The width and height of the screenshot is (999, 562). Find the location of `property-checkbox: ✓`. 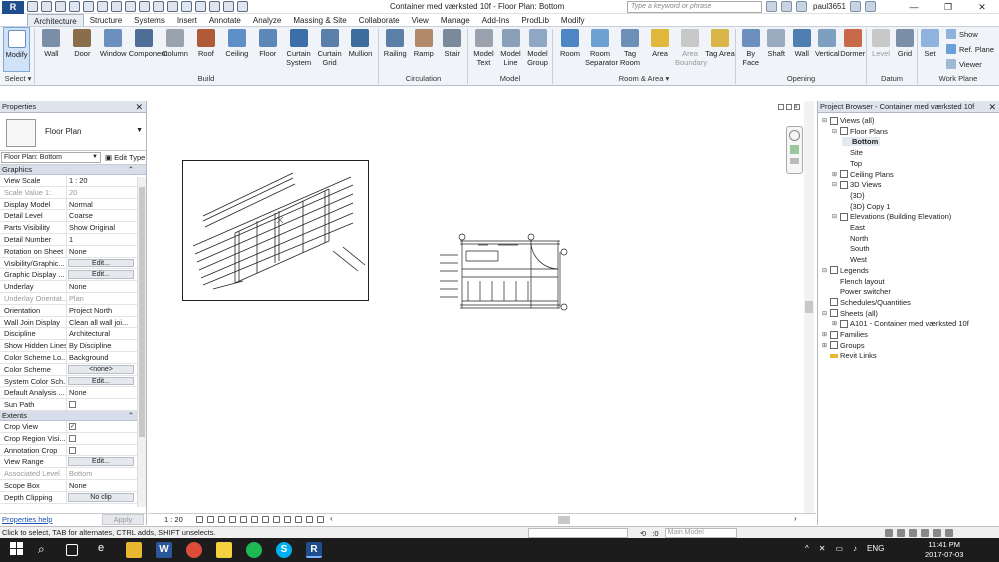

property-checkbox: ✓ is located at coordinates (72, 426).